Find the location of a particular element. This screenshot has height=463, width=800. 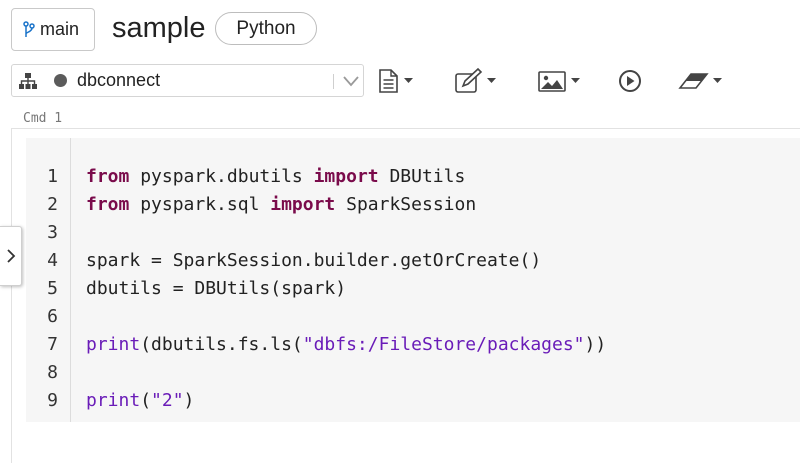

notebook-title: sample is located at coordinates (159, 28).